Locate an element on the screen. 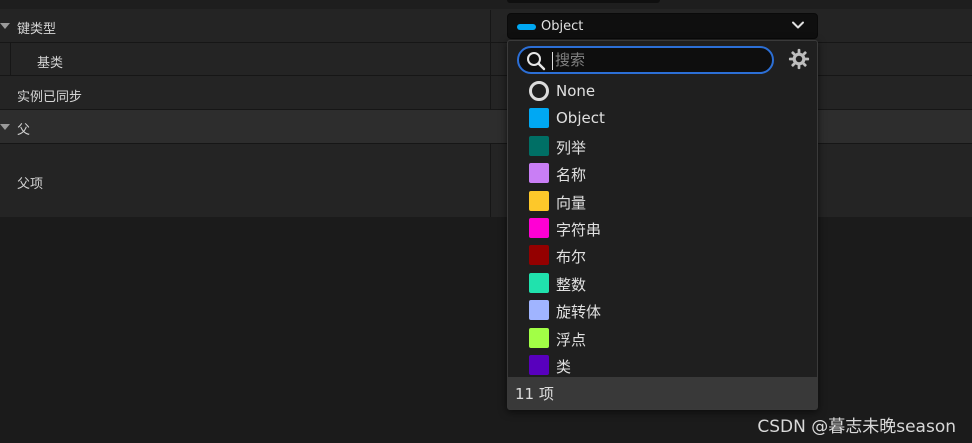 This screenshot has width=972, height=443. watermark: CSDN @暮志未晚season is located at coordinates (856, 427).